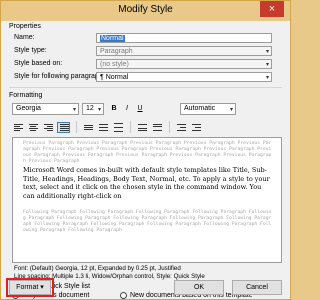 The image size is (320, 300). What do you see at coordinates (127, 109) in the screenshot?
I see `italic-button: I` at bounding box center [127, 109].